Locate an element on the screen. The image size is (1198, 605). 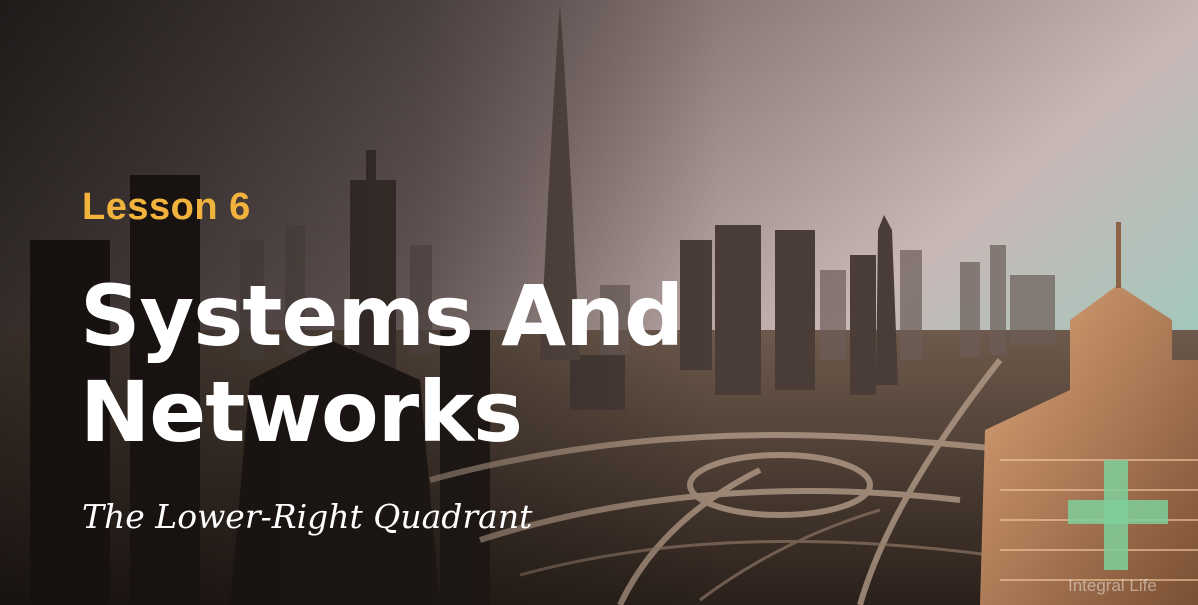
plus-cross-icon is located at coordinates (1118, 515).